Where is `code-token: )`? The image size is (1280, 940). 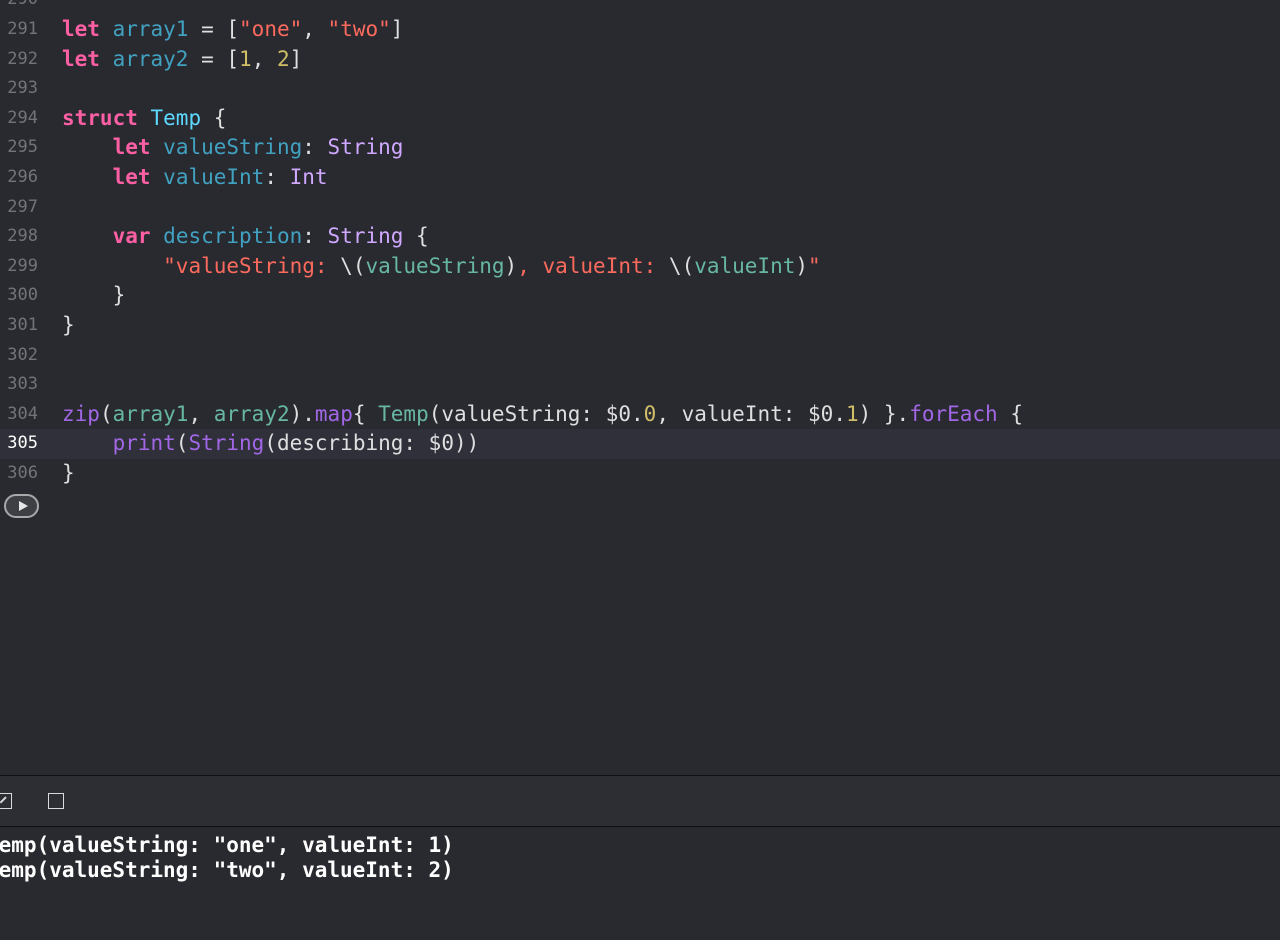
code-token: ) is located at coordinates (802, 265).